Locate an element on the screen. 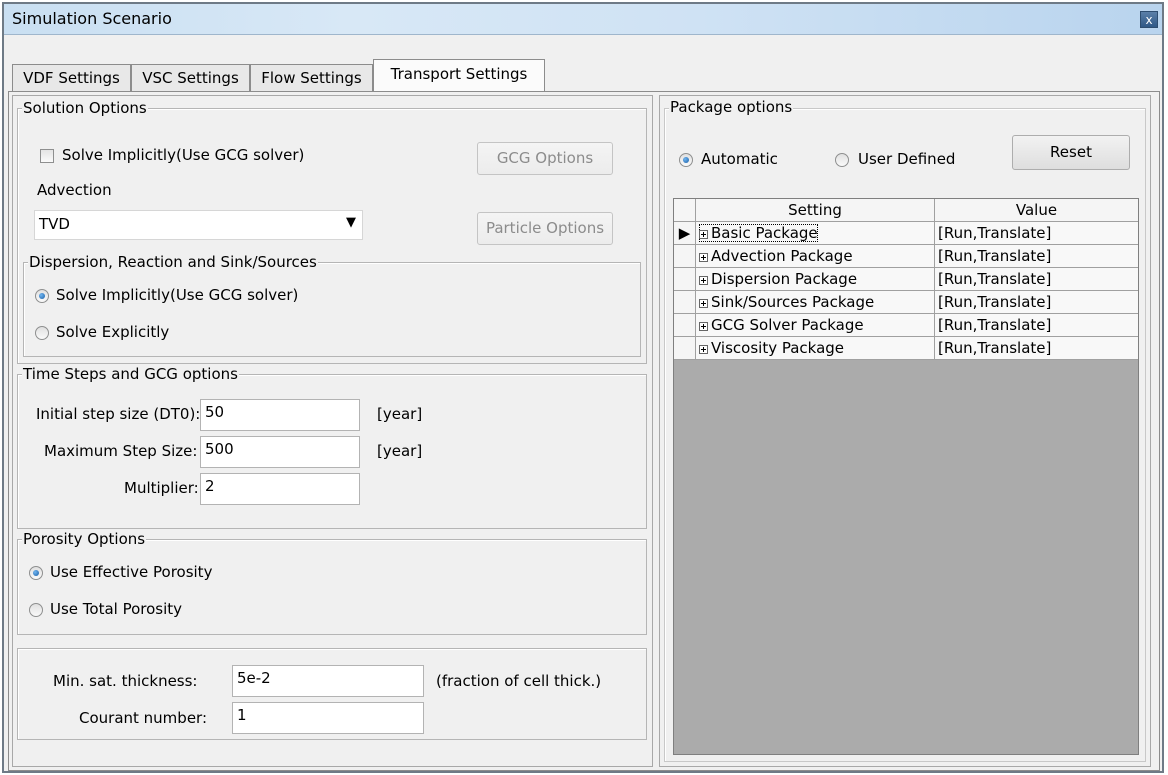 This screenshot has width=1168, height=775. porosity-legend: Porosity Options is located at coordinates (84, 539).